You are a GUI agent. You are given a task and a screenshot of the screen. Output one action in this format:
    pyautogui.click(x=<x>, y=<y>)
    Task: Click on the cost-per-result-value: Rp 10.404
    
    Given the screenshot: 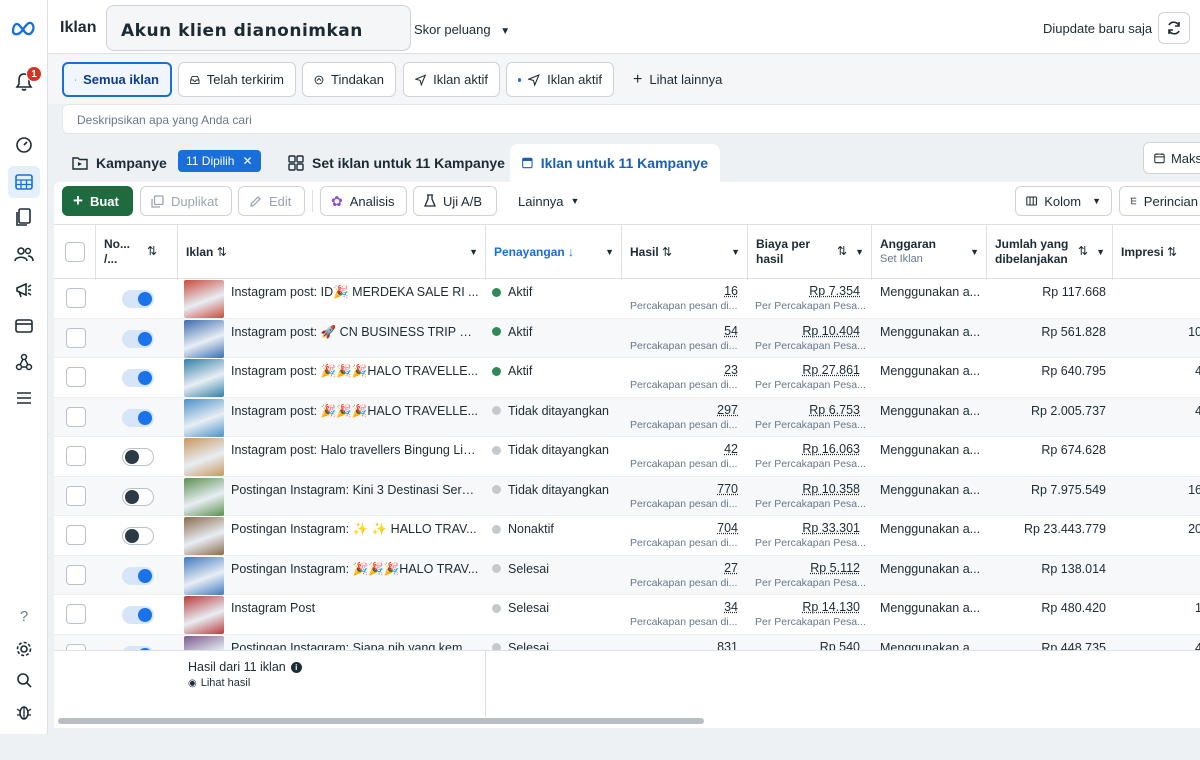 What is the action you would take?
    pyautogui.click(x=831, y=331)
    